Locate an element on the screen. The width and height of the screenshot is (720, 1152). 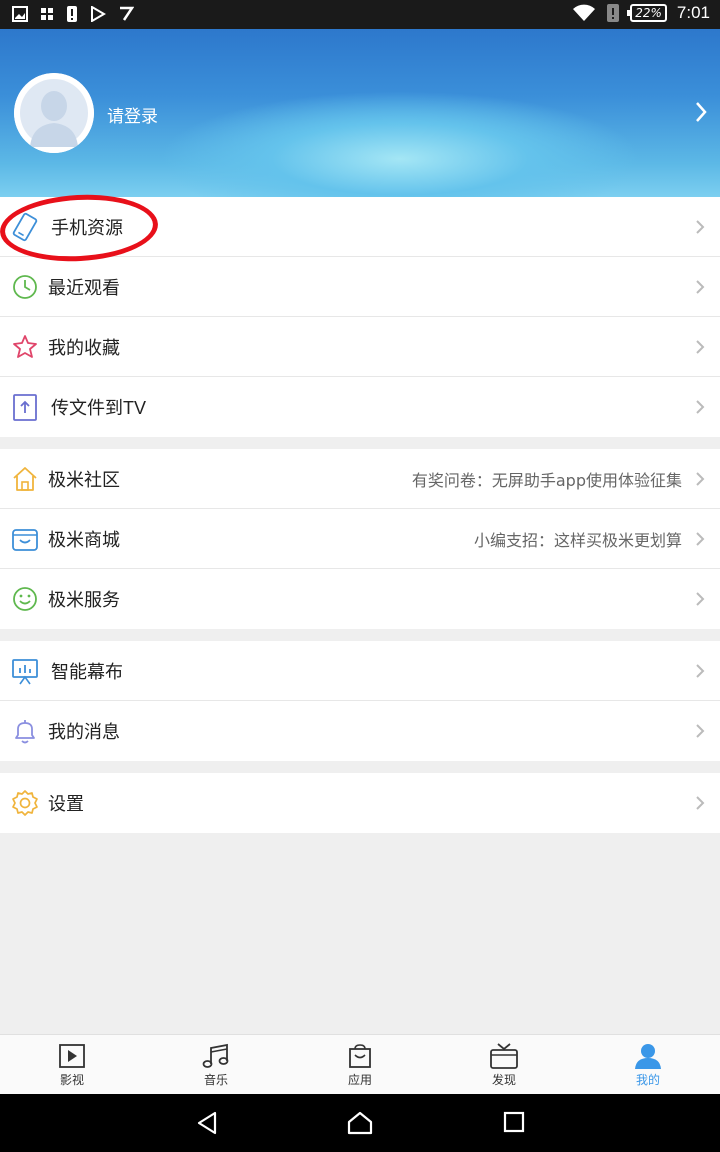
menu-item-phone-resources: 手机资源 is located at coordinates (360, 227).